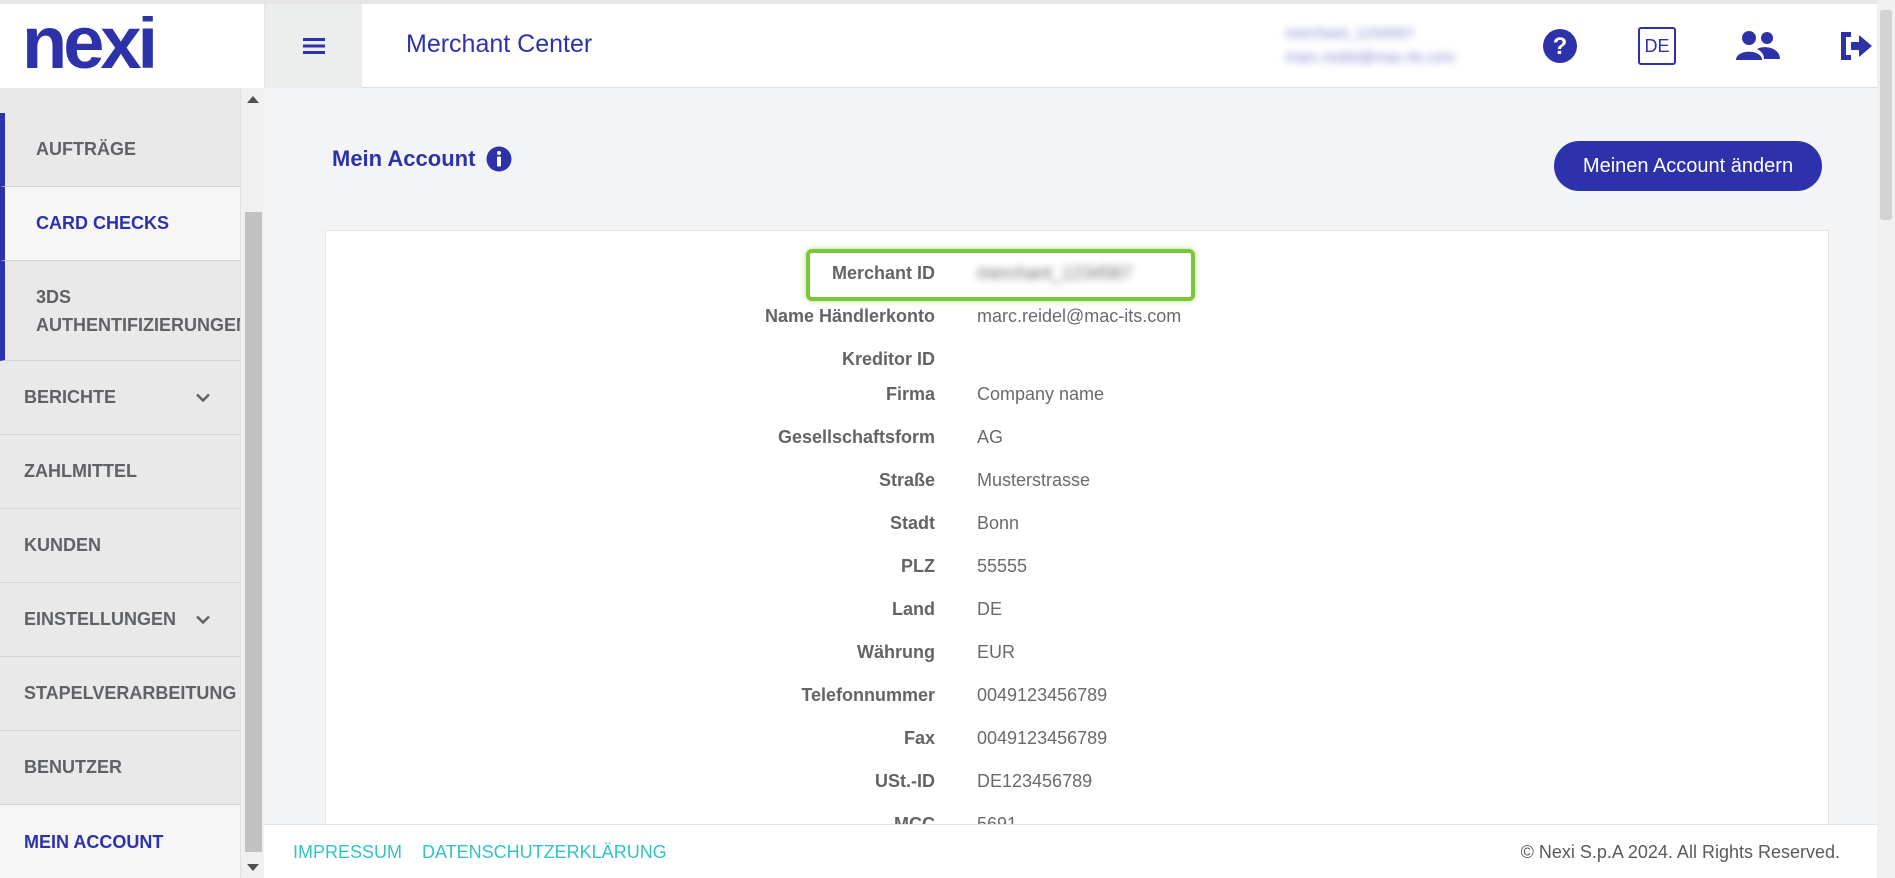  What do you see at coordinates (253, 99) in the screenshot?
I see `scroll-up-icon` at bounding box center [253, 99].